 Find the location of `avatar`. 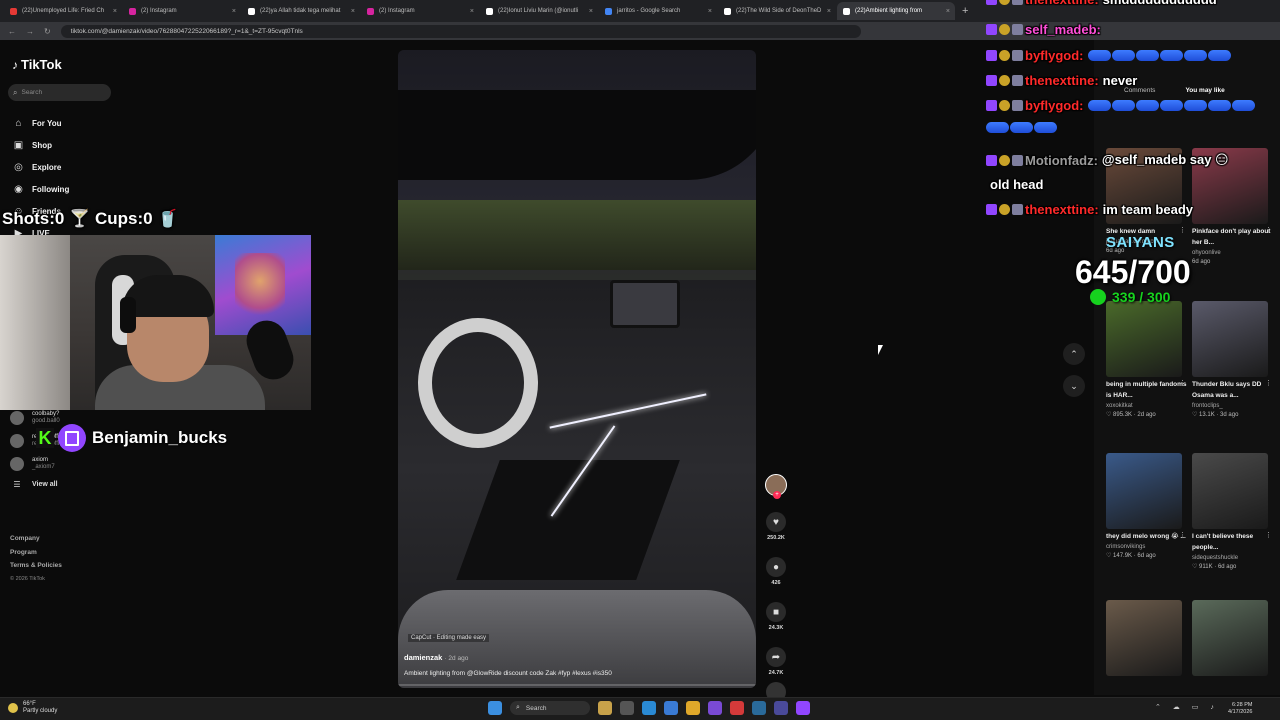

avatar is located at coordinates (17, 440).